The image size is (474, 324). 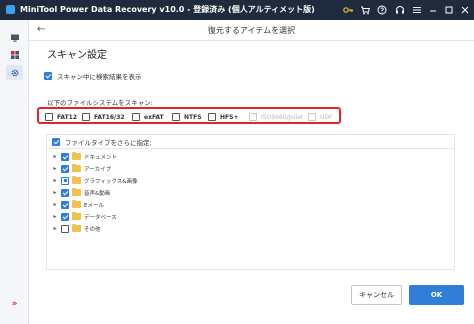 What do you see at coordinates (433, 10) in the screenshot?
I see `minimize-icon` at bounding box center [433, 10].